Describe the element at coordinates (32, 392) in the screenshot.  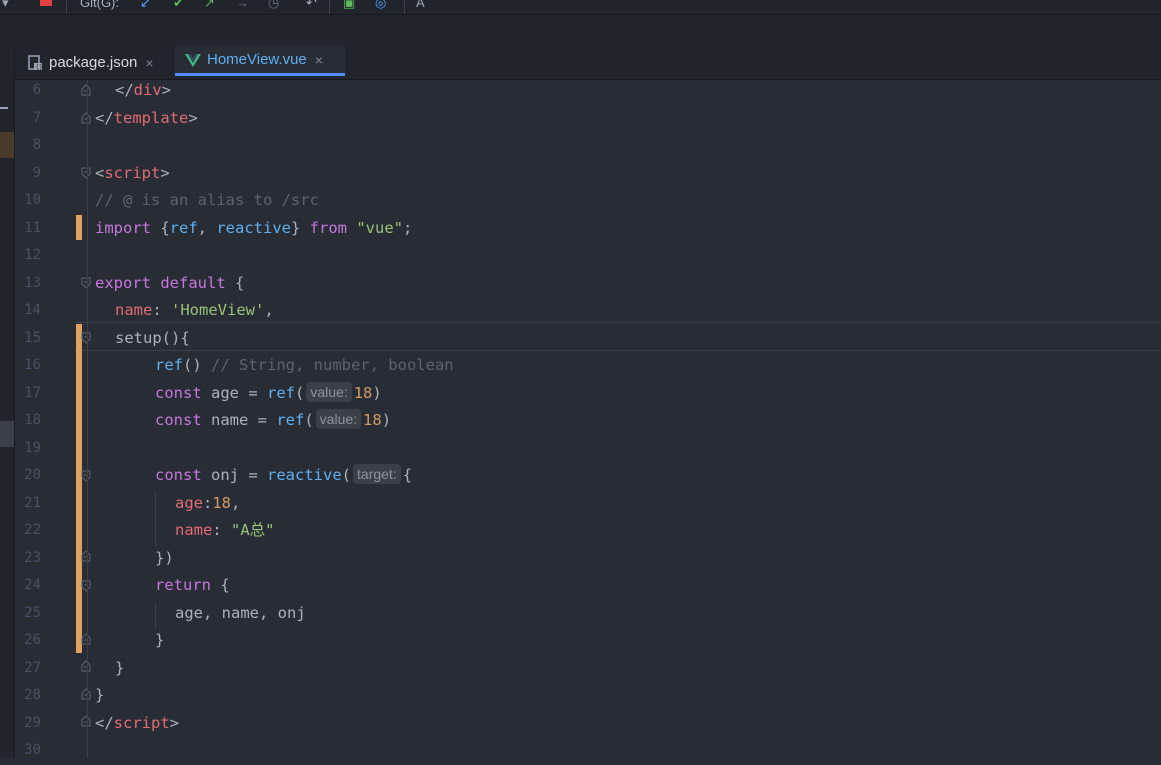
I see `line-number: 17` at that location.